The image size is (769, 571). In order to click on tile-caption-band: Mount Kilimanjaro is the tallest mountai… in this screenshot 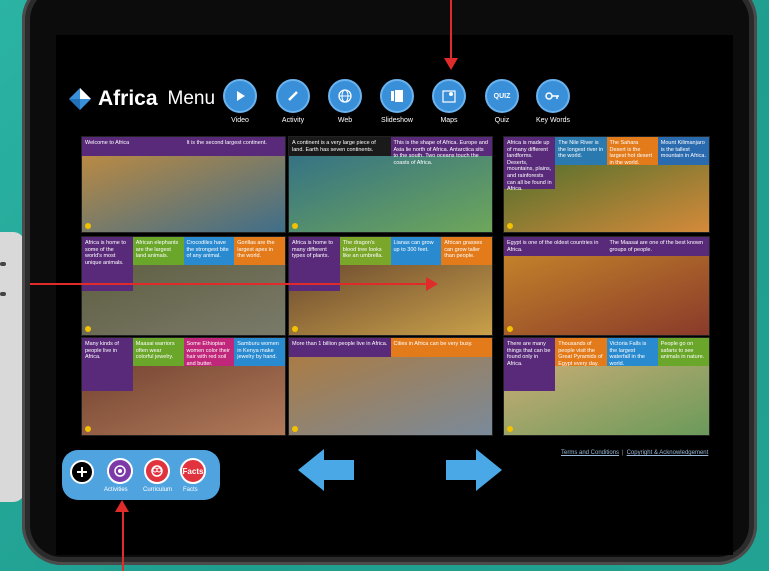, I will do `click(683, 151)`.